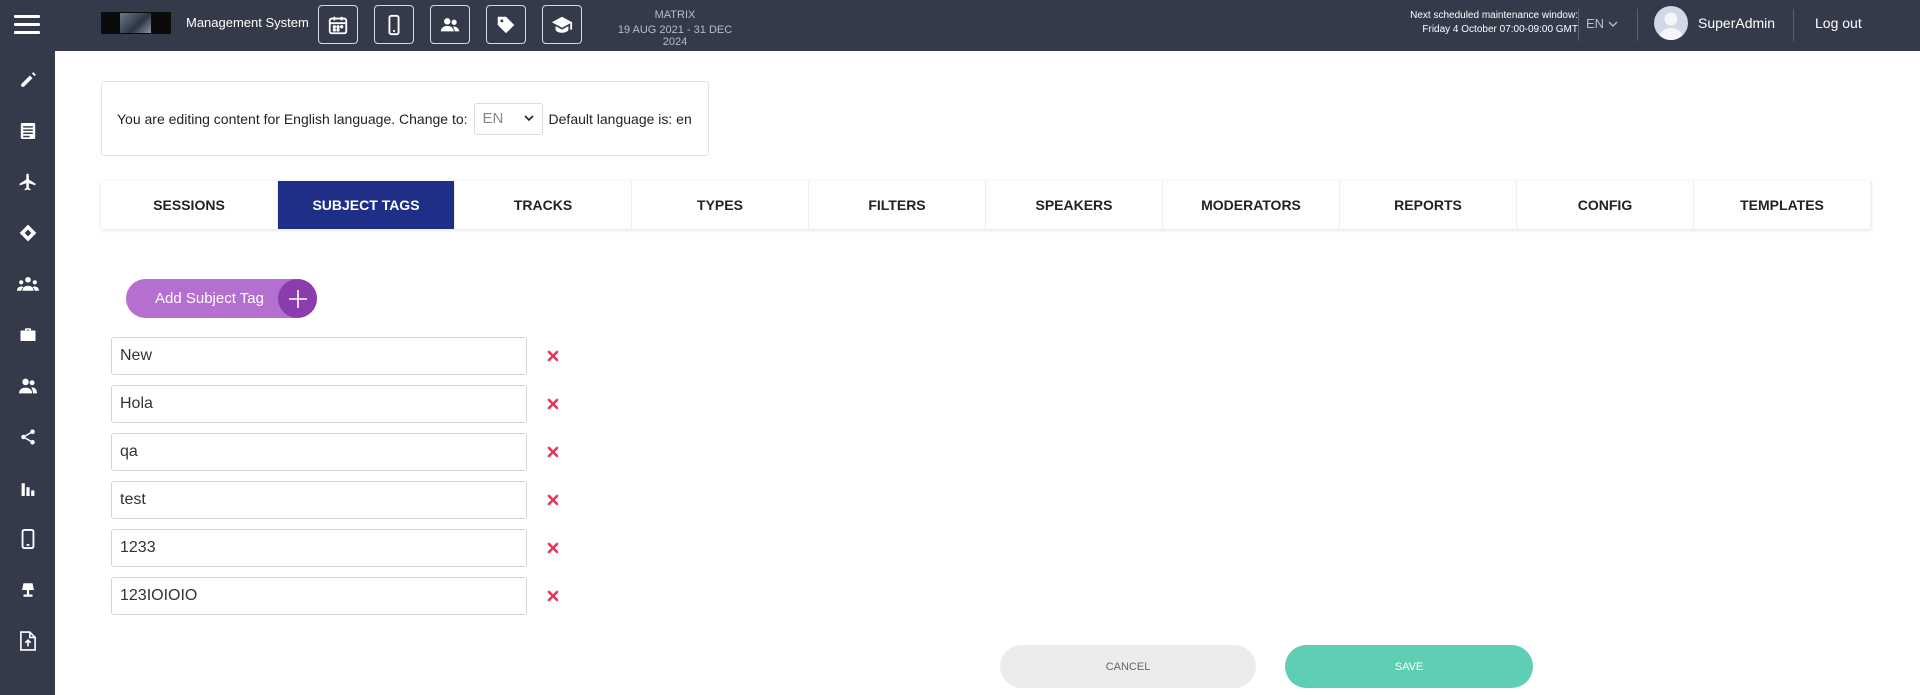  What do you see at coordinates (1428, 205) in the screenshot?
I see `tab-reports: REPORTS` at bounding box center [1428, 205].